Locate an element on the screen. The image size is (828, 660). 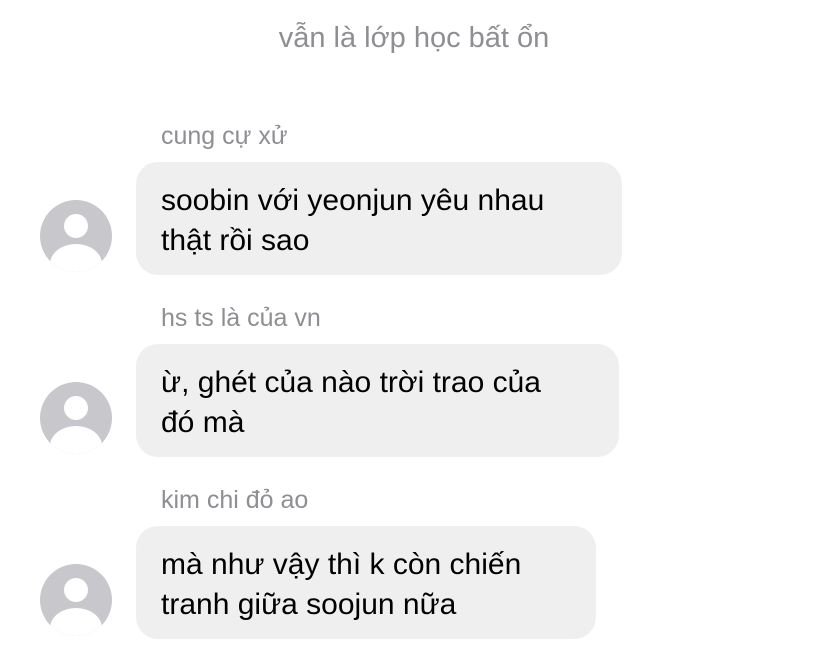
message-text-line: tranh giữa soojun nữa is located at coordinates (309, 604).